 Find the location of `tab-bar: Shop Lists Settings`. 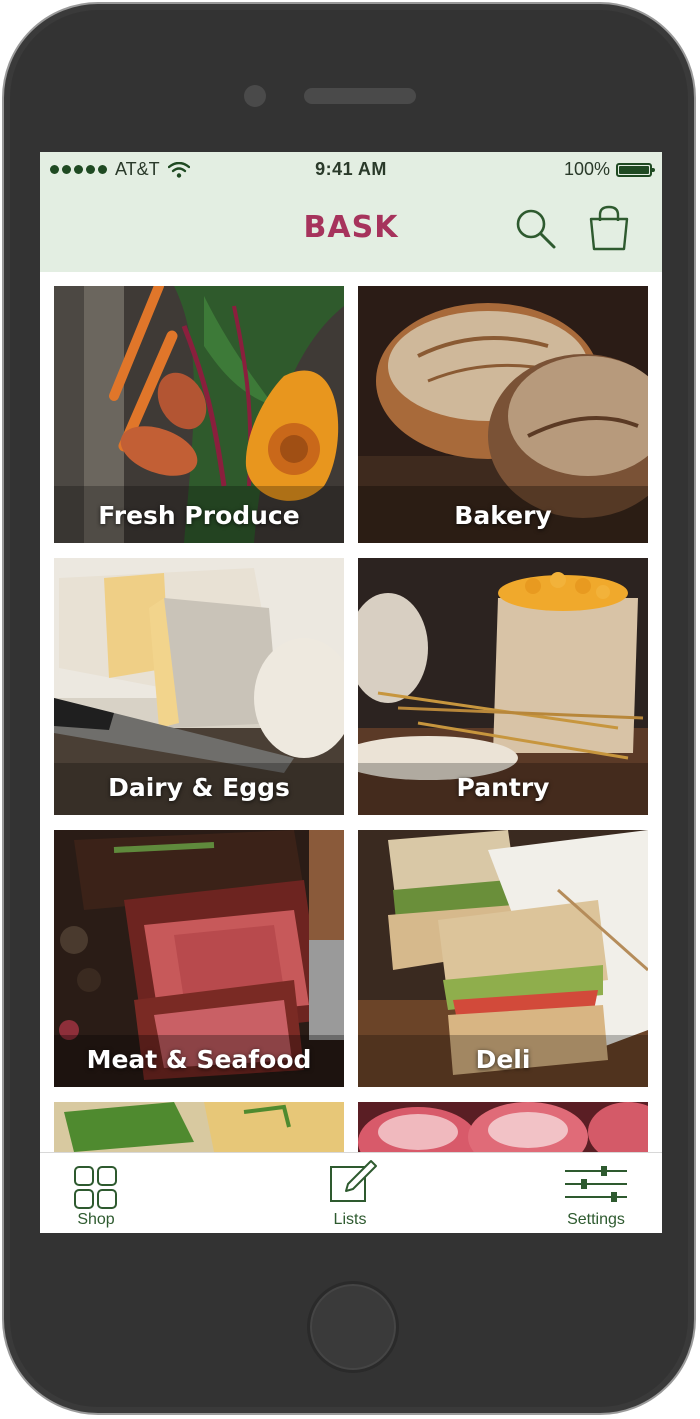

tab-bar: Shop Lists Settings is located at coordinates (351, 1192).